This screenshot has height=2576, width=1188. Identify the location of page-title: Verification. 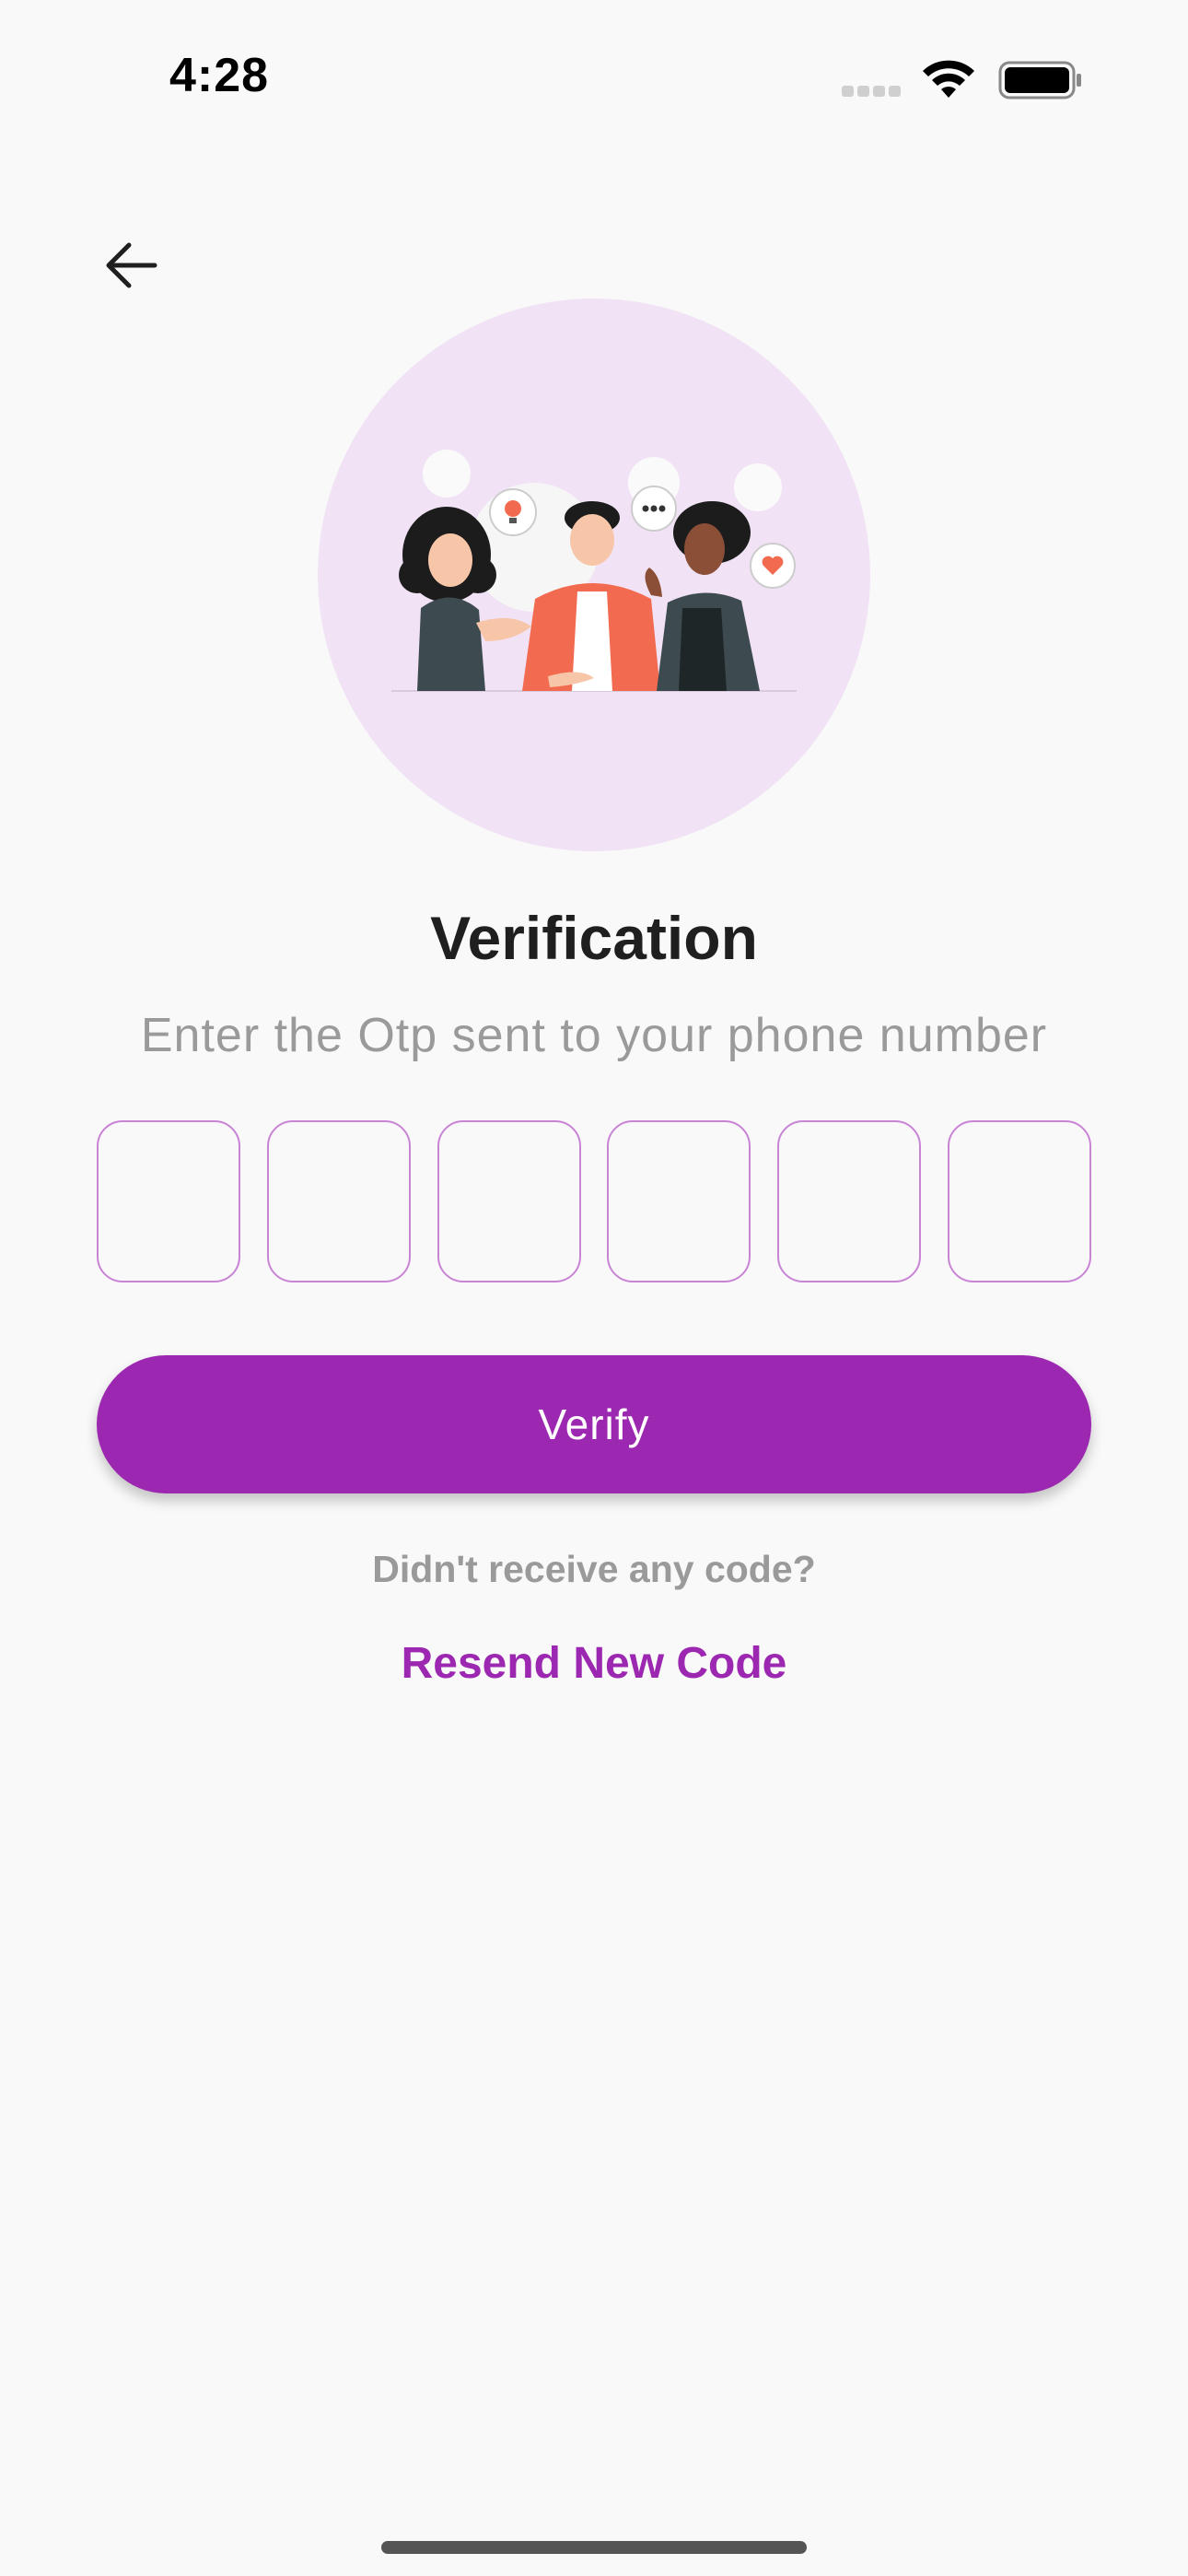
(594, 938).